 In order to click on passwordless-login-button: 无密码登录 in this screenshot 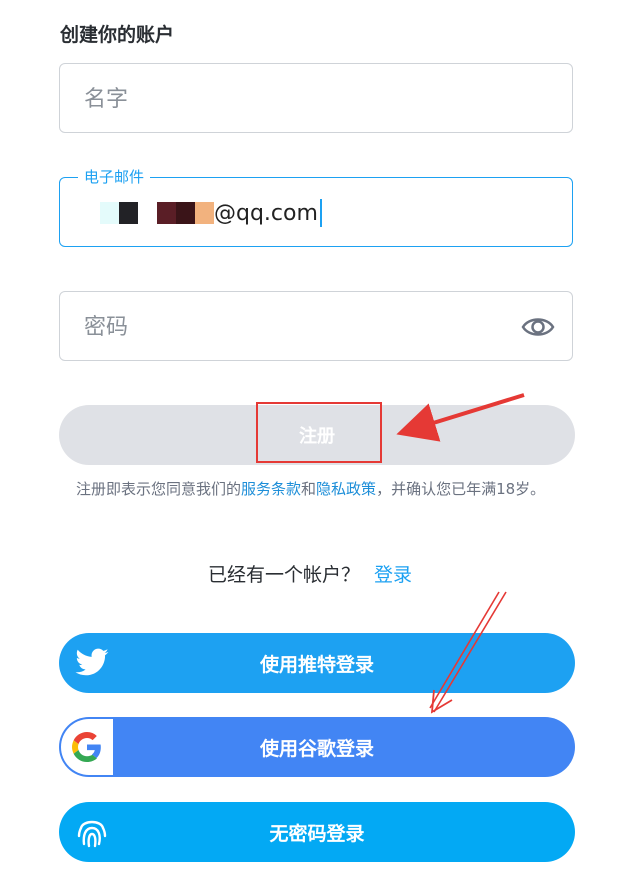, I will do `click(317, 832)`.